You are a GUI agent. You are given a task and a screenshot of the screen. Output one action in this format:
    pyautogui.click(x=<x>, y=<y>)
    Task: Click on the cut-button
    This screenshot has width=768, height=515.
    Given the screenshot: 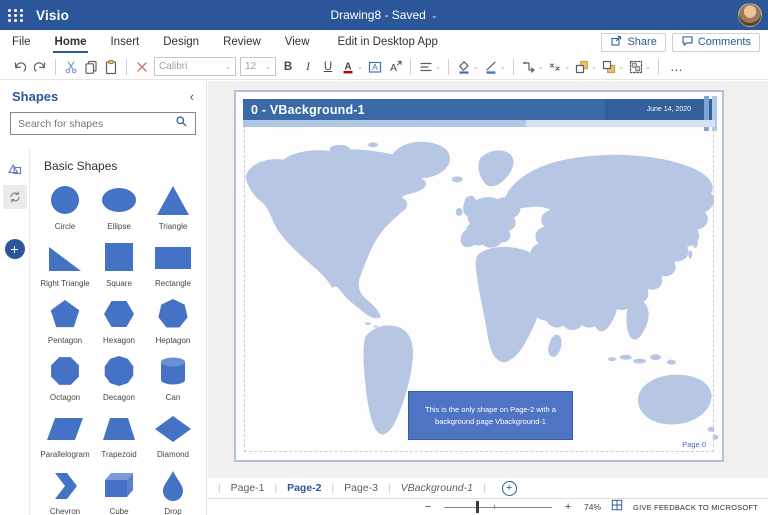 What is the action you would take?
    pyautogui.click(x=71, y=67)
    